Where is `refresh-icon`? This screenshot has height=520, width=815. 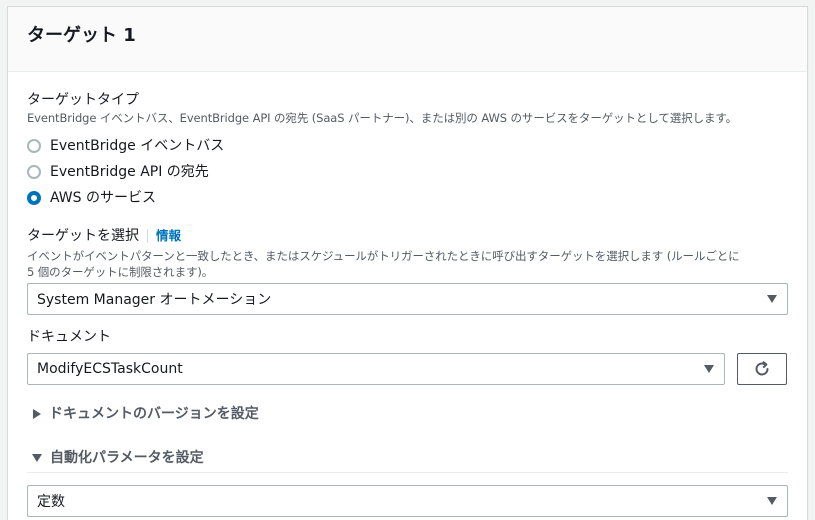 refresh-icon is located at coordinates (762, 368).